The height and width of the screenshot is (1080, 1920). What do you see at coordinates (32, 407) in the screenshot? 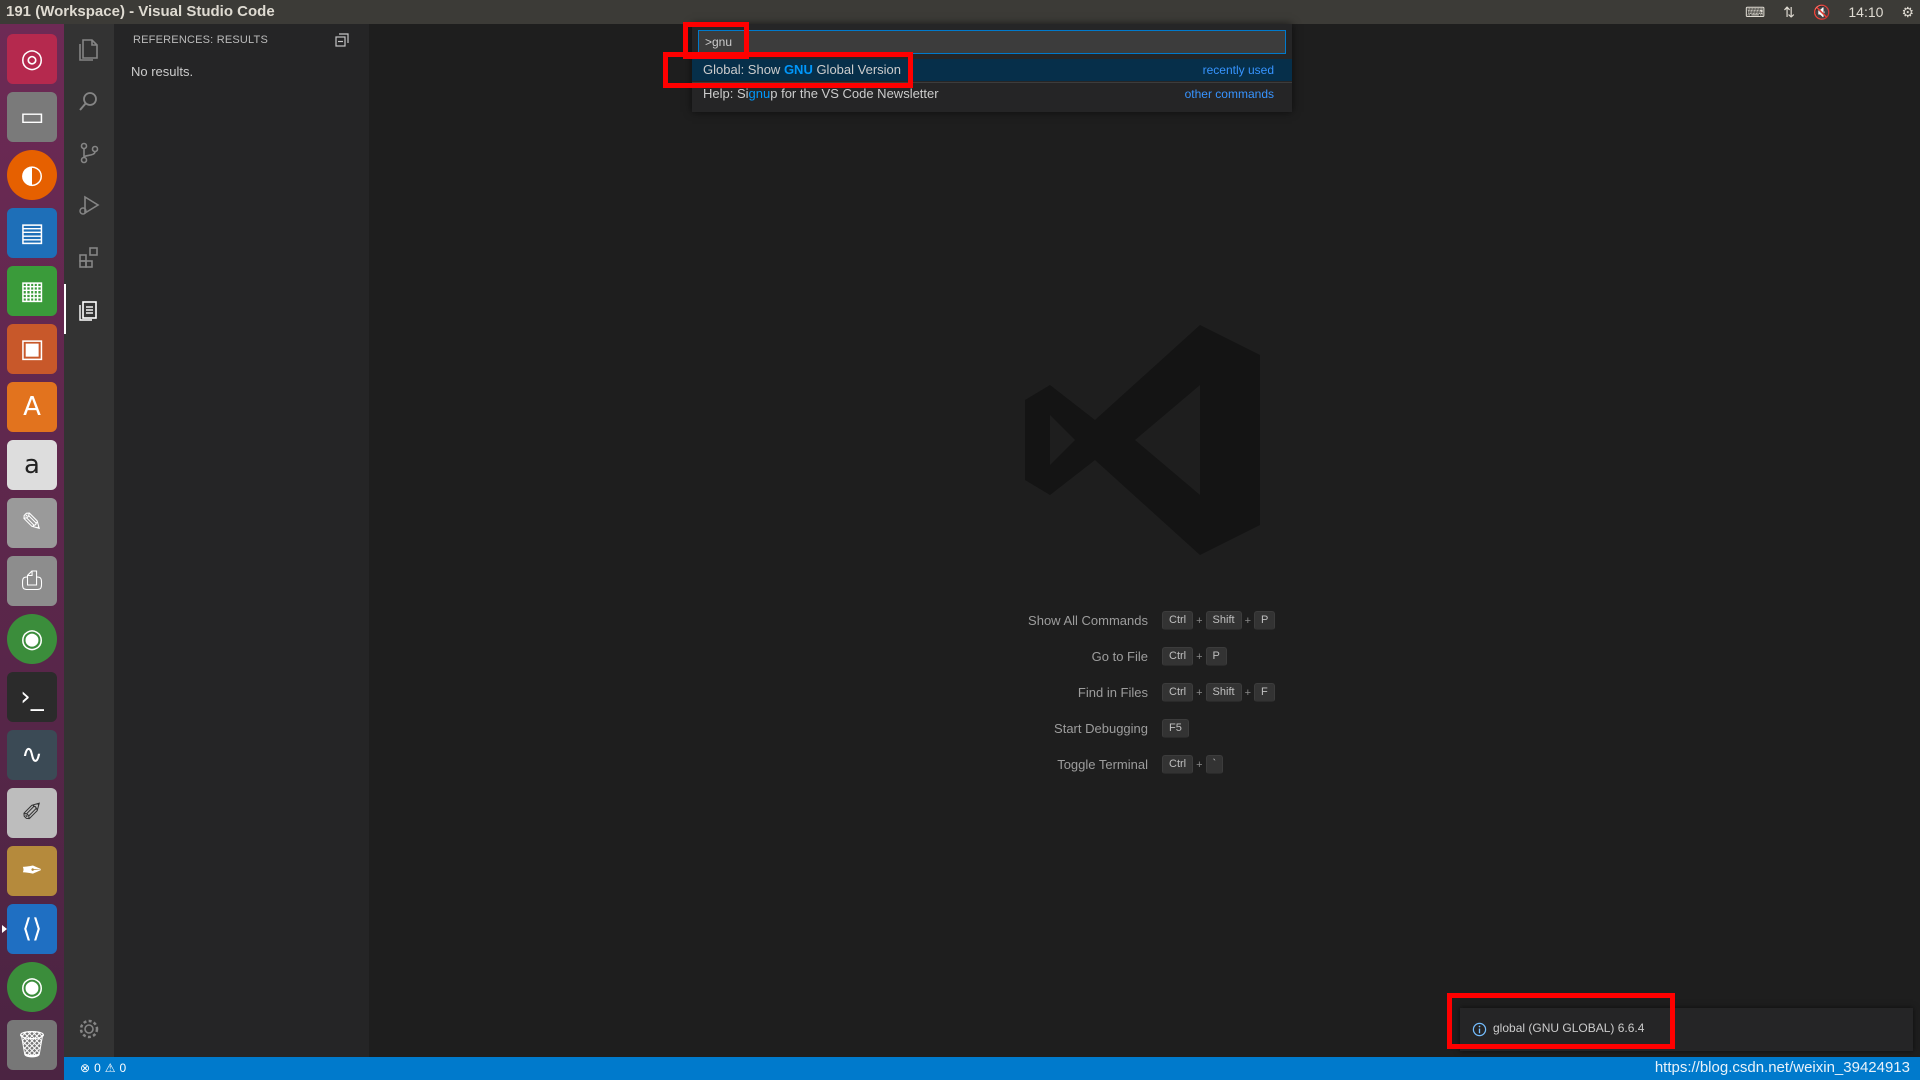
I see `software-center-icon: A` at bounding box center [32, 407].